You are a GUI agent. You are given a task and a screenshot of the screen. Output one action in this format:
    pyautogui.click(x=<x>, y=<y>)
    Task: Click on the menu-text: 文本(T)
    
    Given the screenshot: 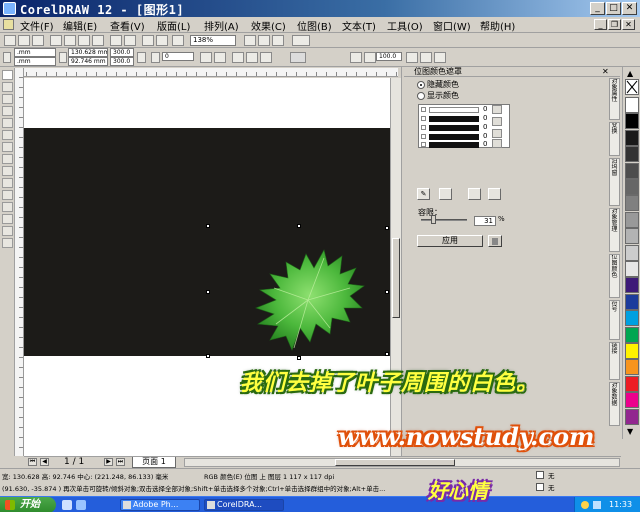 What is the action you would take?
    pyautogui.click(x=359, y=25)
    